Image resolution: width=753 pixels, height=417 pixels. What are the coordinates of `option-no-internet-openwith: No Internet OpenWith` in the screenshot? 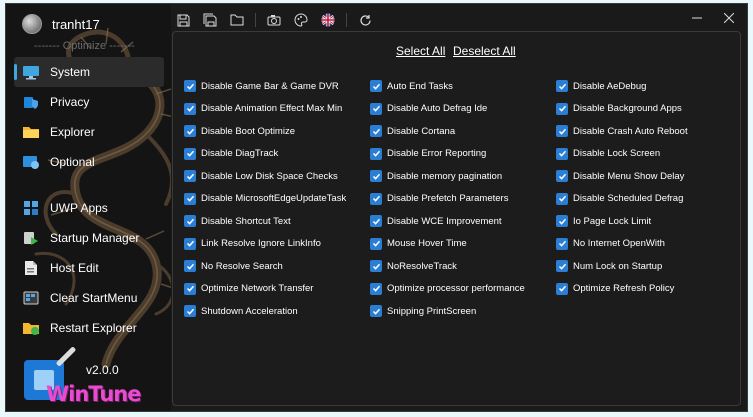 It's located at (622, 244).